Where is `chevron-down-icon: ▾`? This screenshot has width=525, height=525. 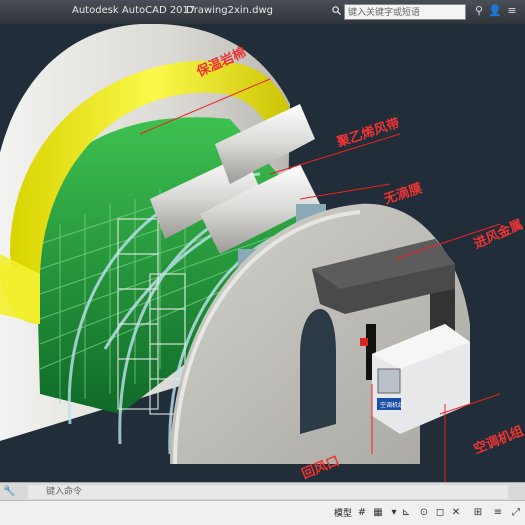 chevron-down-icon: ▾ is located at coordinates (394, 513).